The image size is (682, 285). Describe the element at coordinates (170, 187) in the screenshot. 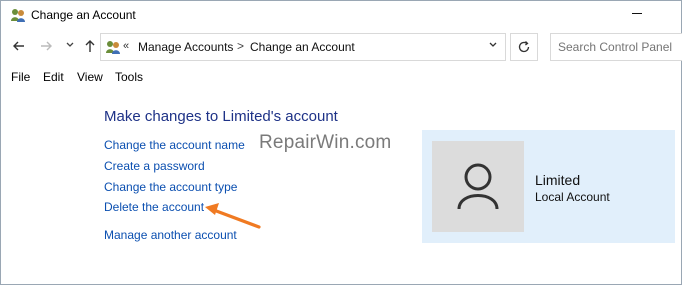

I see `change-account-type-link: Change the account type` at that location.